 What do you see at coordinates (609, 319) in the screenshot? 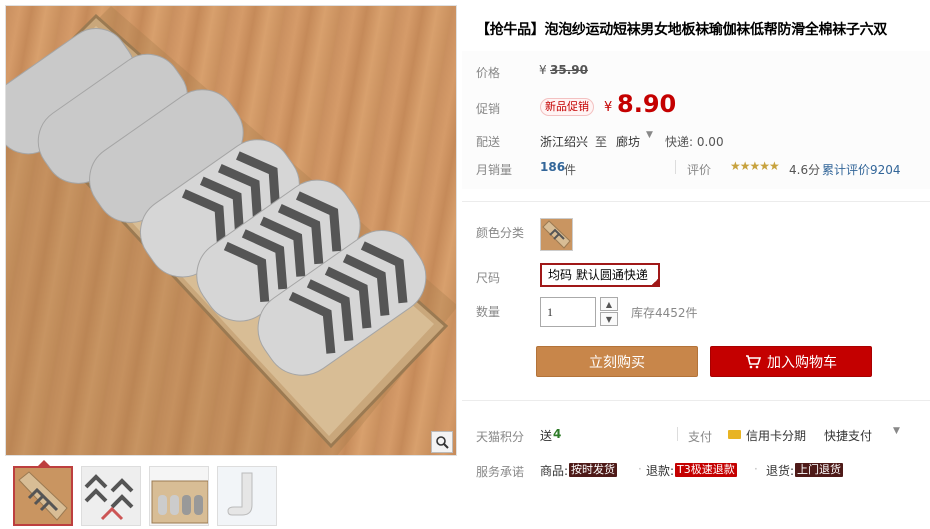
I see `quantity-decrease-button: ▼` at bounding box center [609, 319].